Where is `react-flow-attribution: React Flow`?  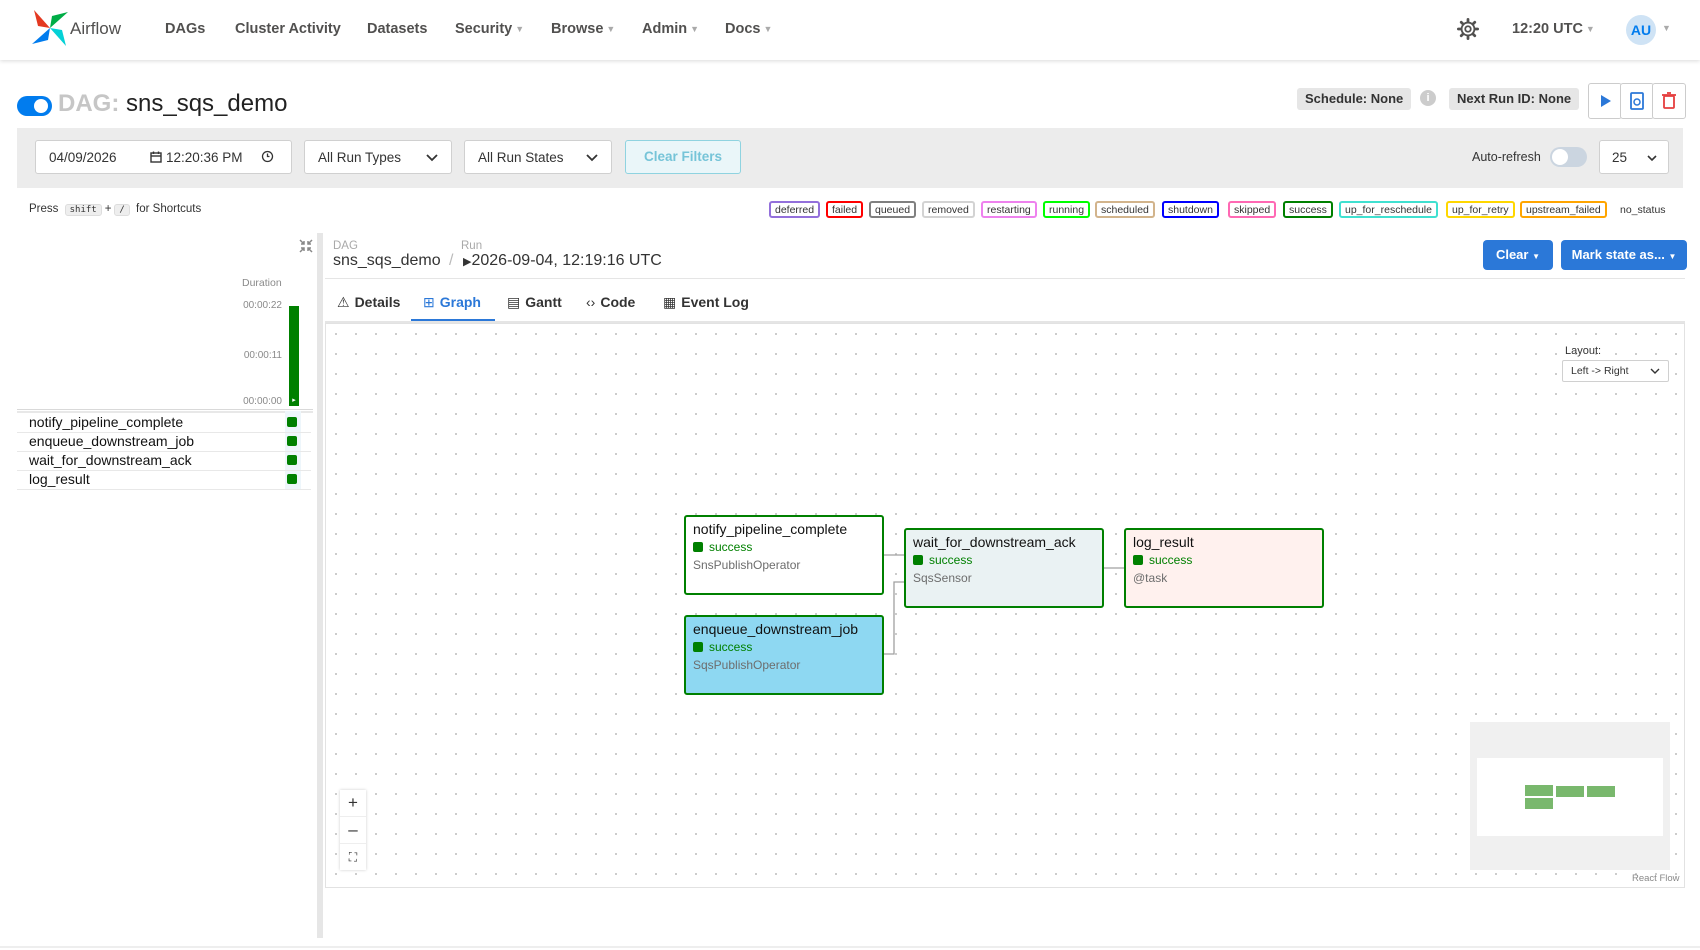
react-flow-attribution: React Flow is located at coordinates (1656, 878).